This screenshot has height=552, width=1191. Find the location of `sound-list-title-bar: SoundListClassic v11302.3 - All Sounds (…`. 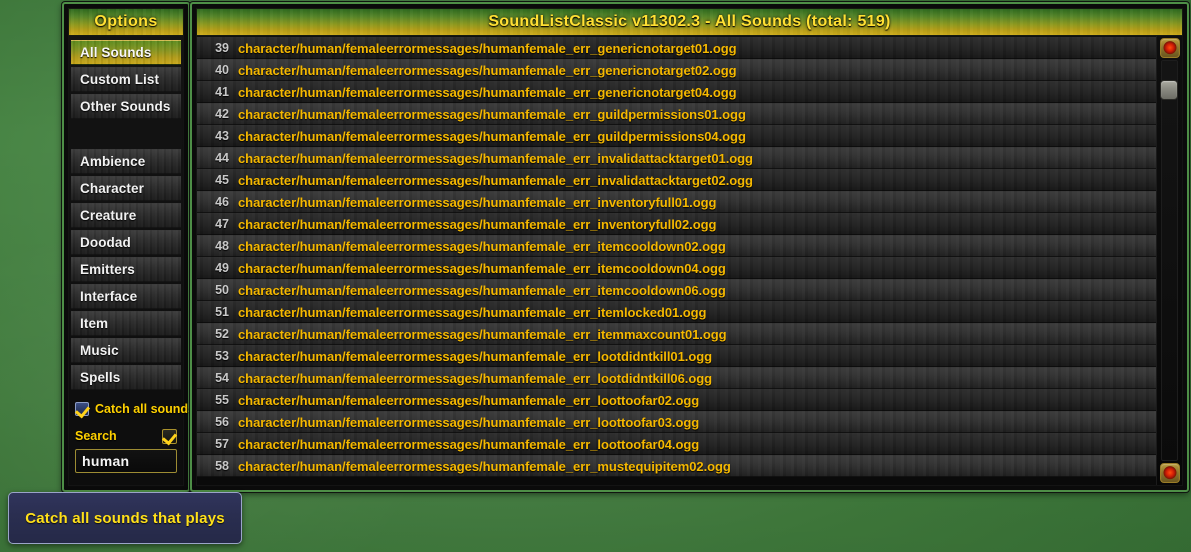

sound-list-title-bar: SoundListClassic v11302.3 - All Sounds (… is located at coordinates (689, 22).